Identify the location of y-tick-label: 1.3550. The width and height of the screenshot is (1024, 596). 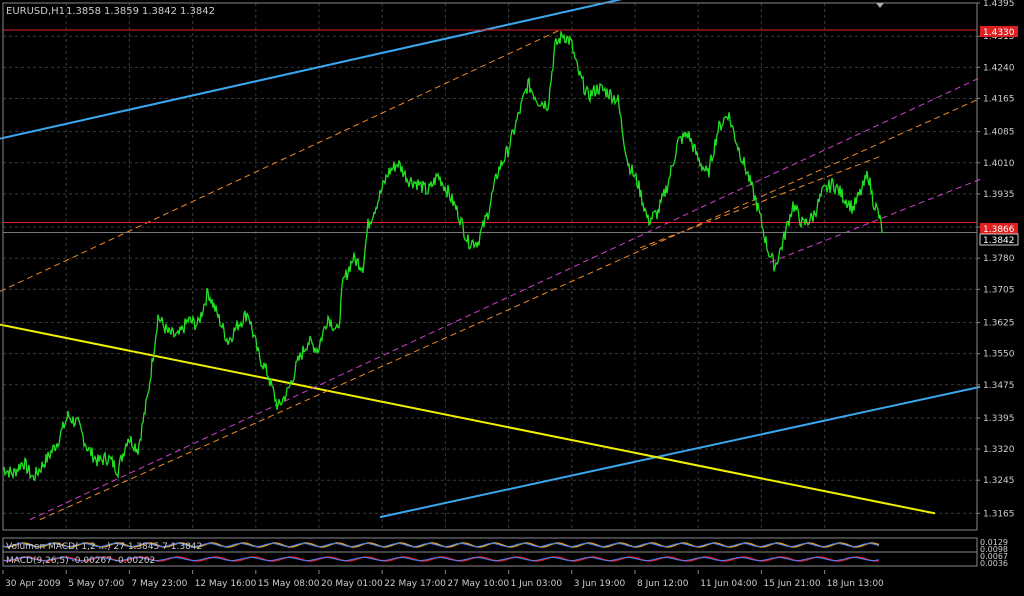
(999, 355).